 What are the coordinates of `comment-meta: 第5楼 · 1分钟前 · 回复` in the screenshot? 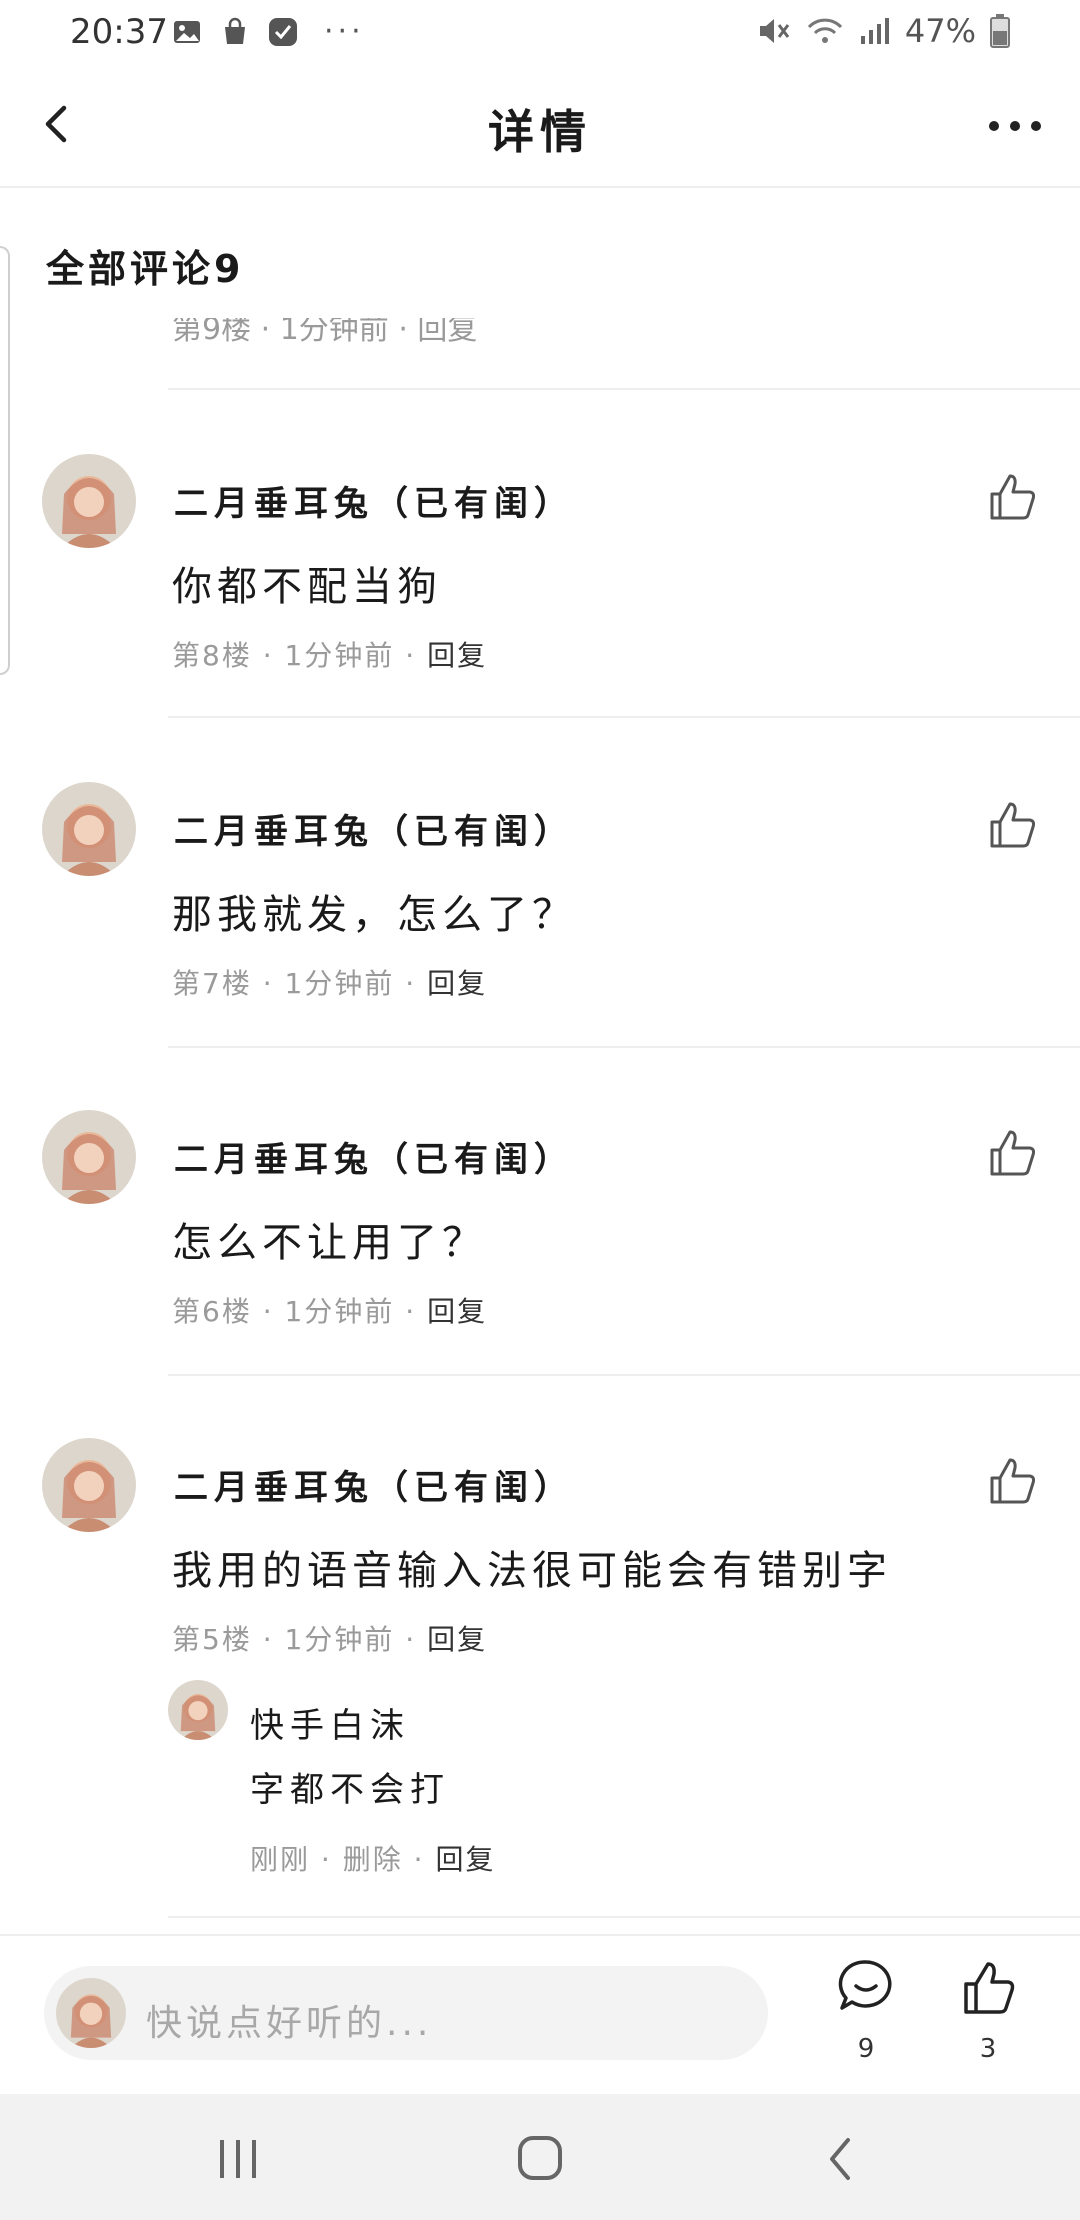 It's located at (329, 1638).